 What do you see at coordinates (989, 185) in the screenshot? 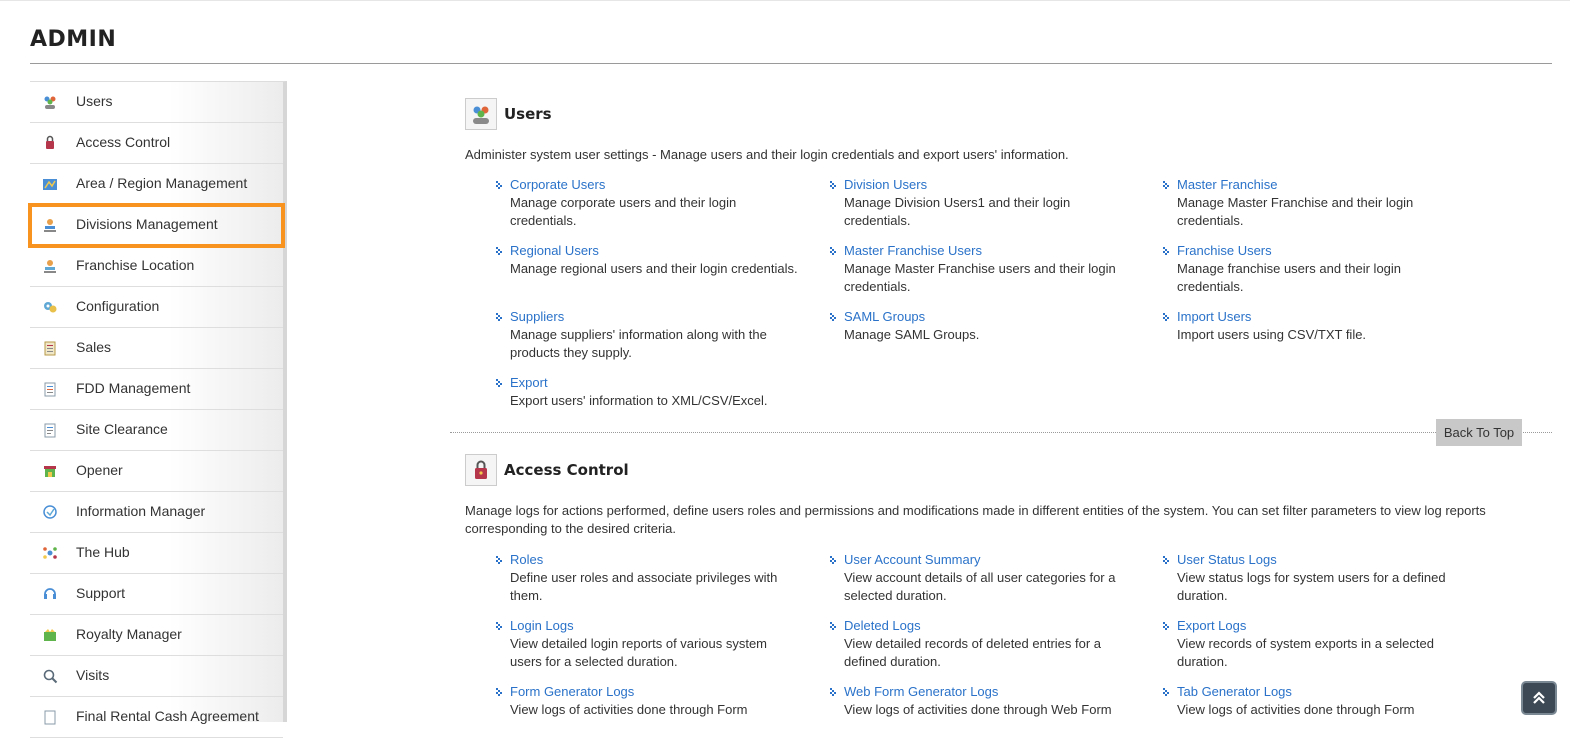
I see `link-title: Division Users` at bounding box center [989, 185].